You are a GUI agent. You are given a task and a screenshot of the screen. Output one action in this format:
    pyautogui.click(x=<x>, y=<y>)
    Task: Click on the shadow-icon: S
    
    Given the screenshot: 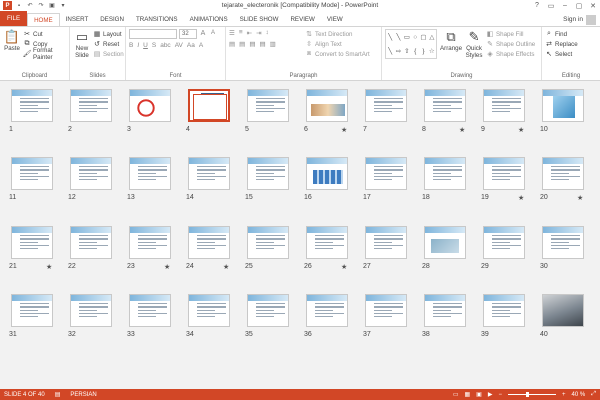 What is the action you would take?
    pyautogui.click(x=154, y=45)
    